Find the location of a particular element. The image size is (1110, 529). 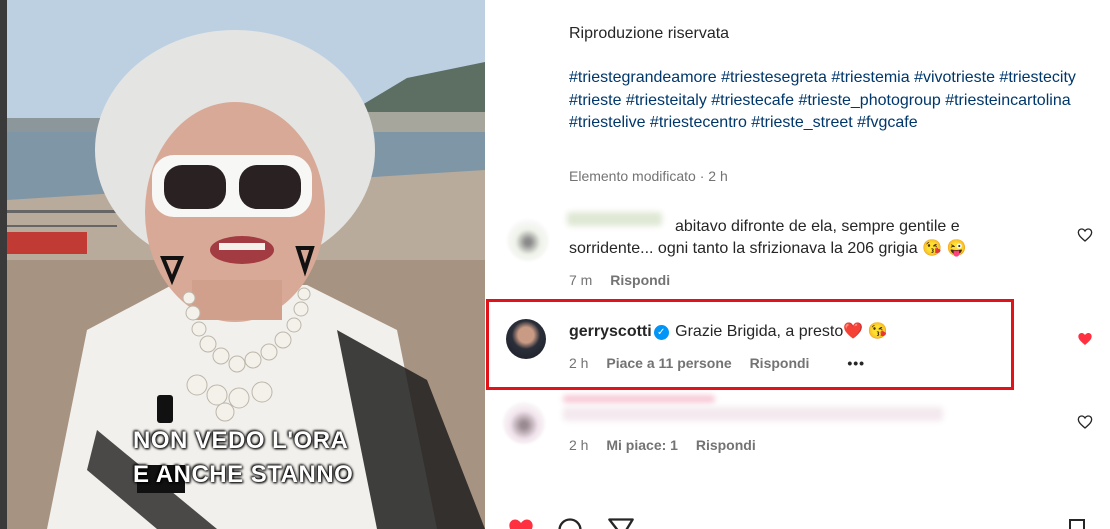

bookmark-icon is located at coordinates (1077, 522).